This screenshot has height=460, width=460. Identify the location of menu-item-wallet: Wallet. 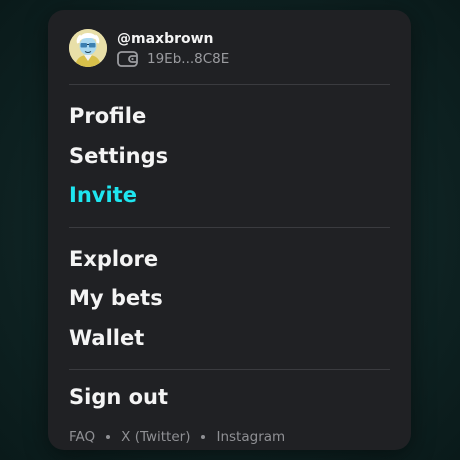
(229, 339).